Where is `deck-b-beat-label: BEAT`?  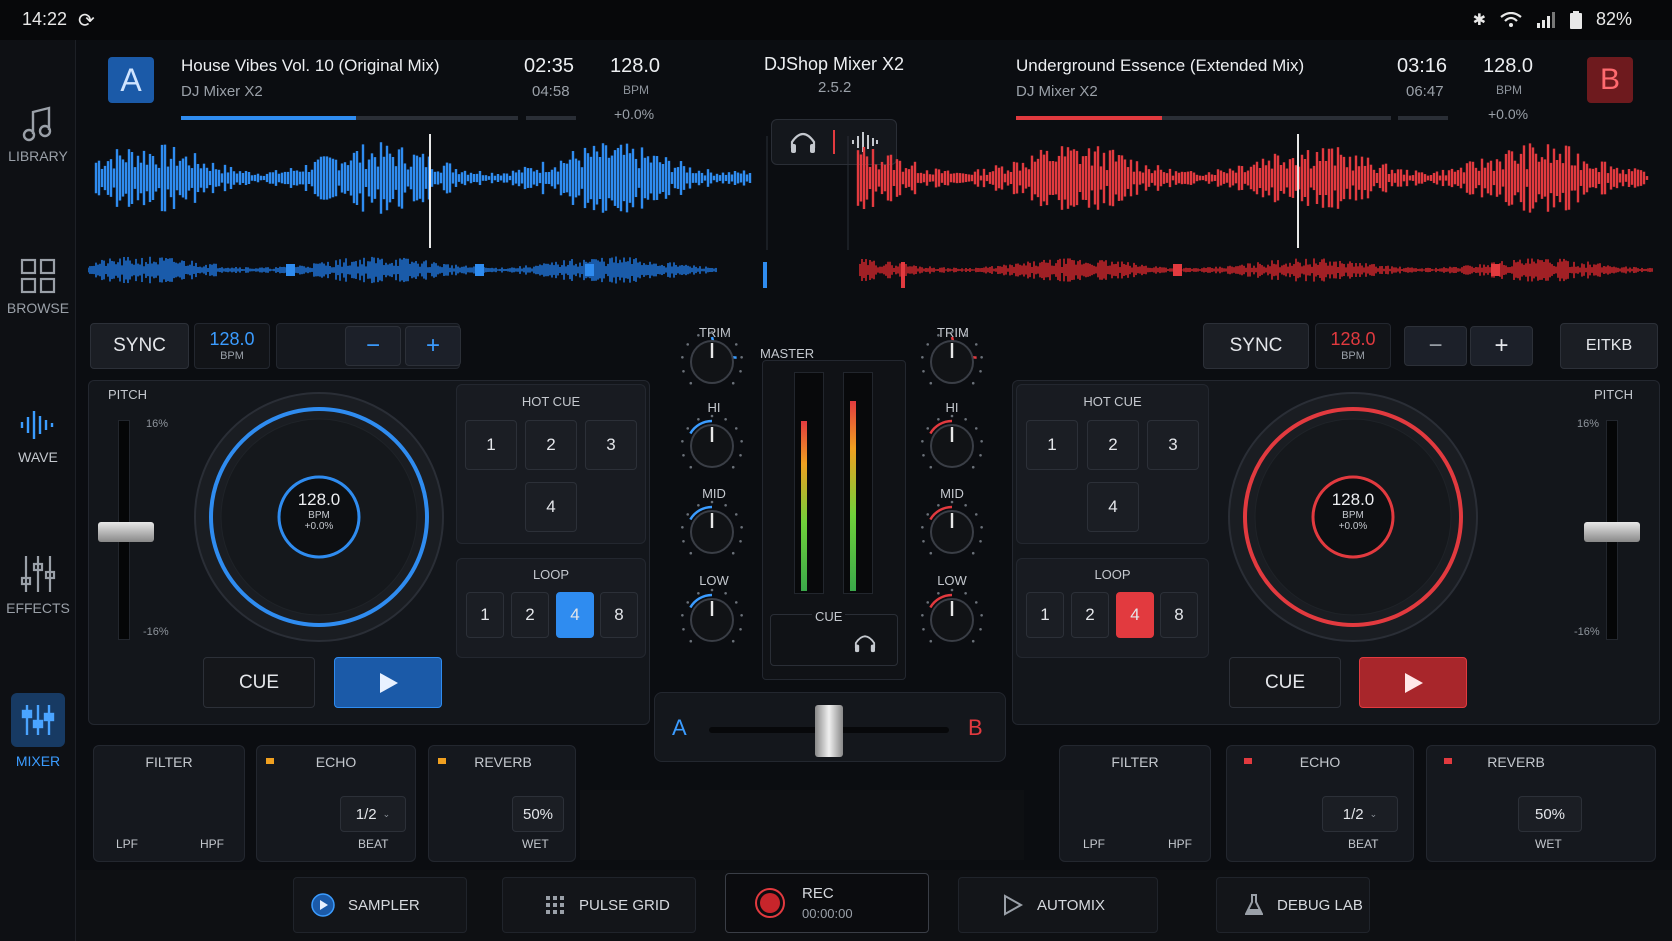 deck-b-beat-label: BEAT is located at coordinates (1363, 844).